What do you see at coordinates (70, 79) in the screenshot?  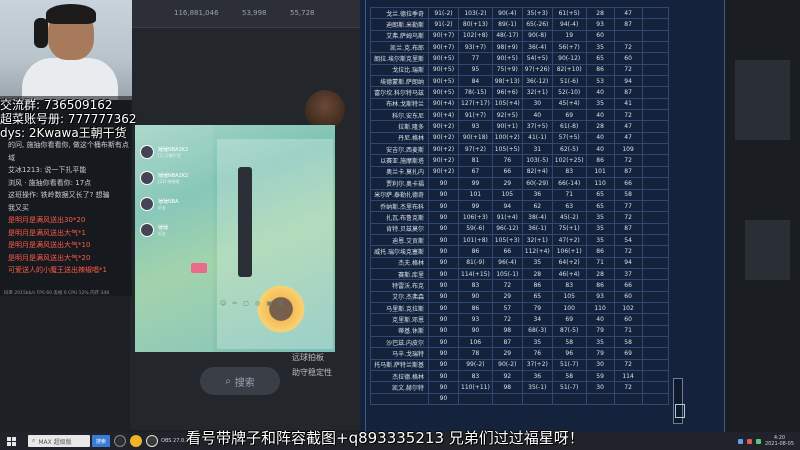 I see `streamer-body` at bounding box center [70, 79].